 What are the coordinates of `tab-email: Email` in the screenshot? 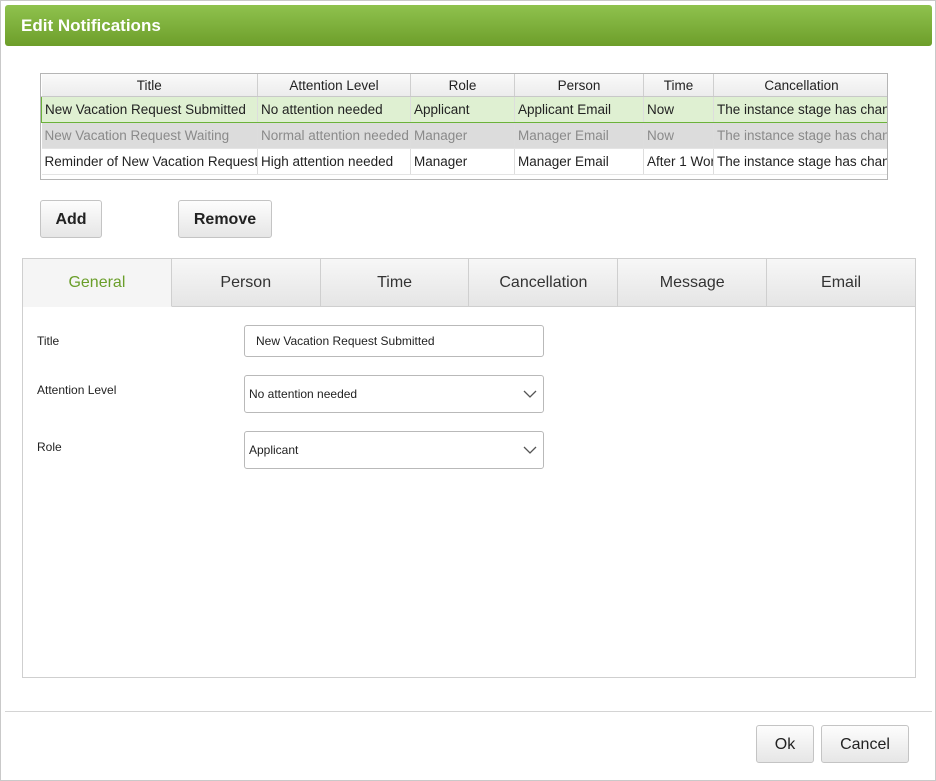 It's located at (841, 283).